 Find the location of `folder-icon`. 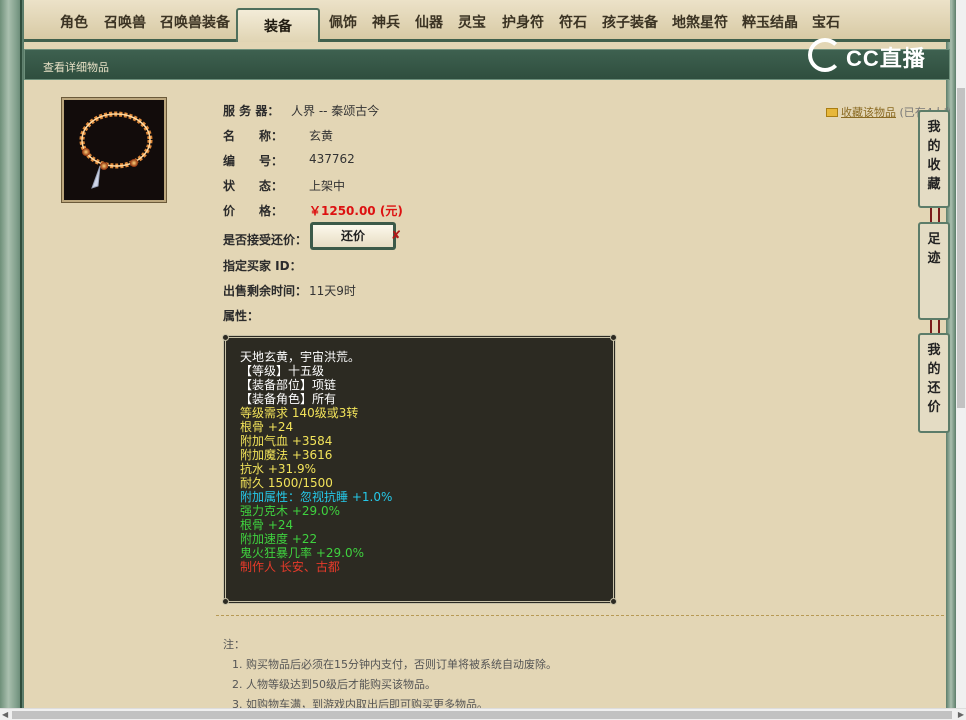

folder-icon is located at coordinates (832, 112).